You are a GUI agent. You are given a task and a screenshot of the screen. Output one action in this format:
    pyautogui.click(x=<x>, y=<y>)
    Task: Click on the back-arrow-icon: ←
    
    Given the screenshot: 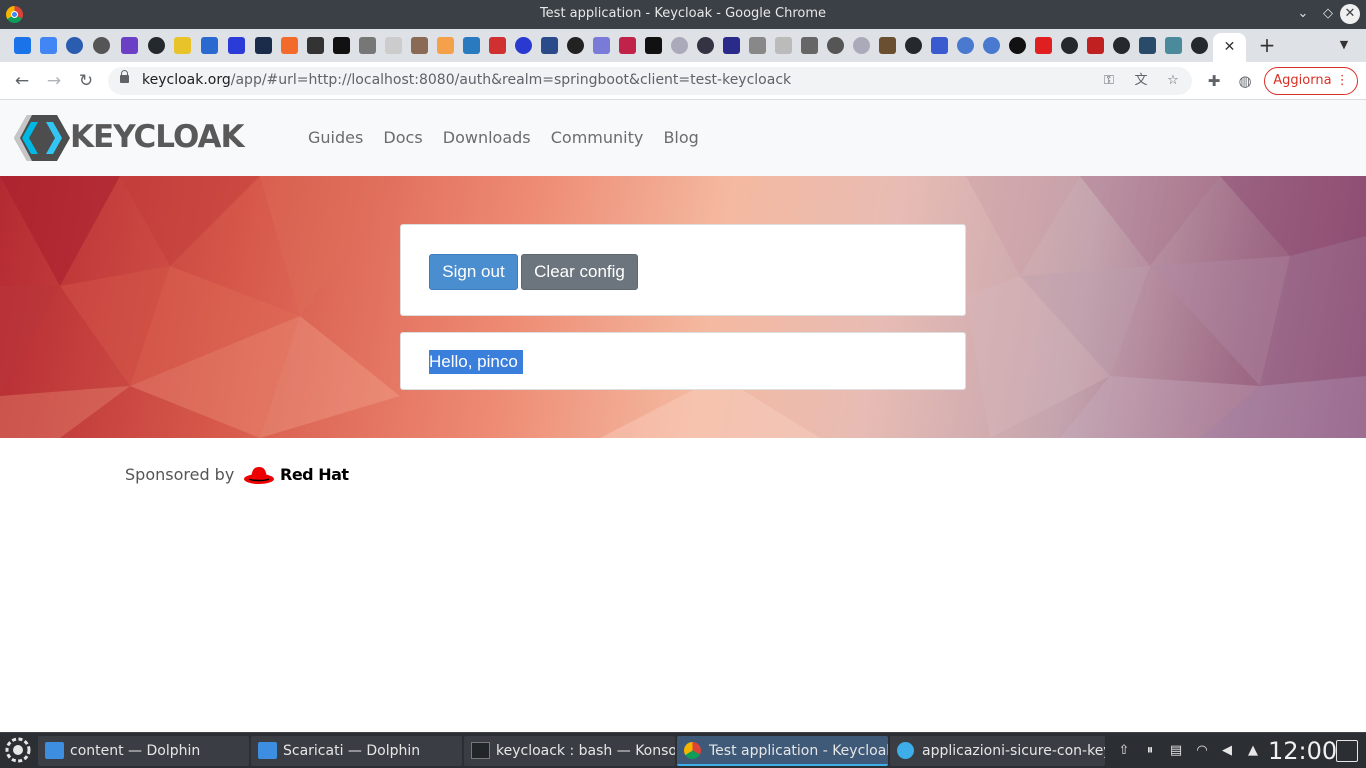 What is the action you would take?
    pyautogui.click(x=22, y=81)
    